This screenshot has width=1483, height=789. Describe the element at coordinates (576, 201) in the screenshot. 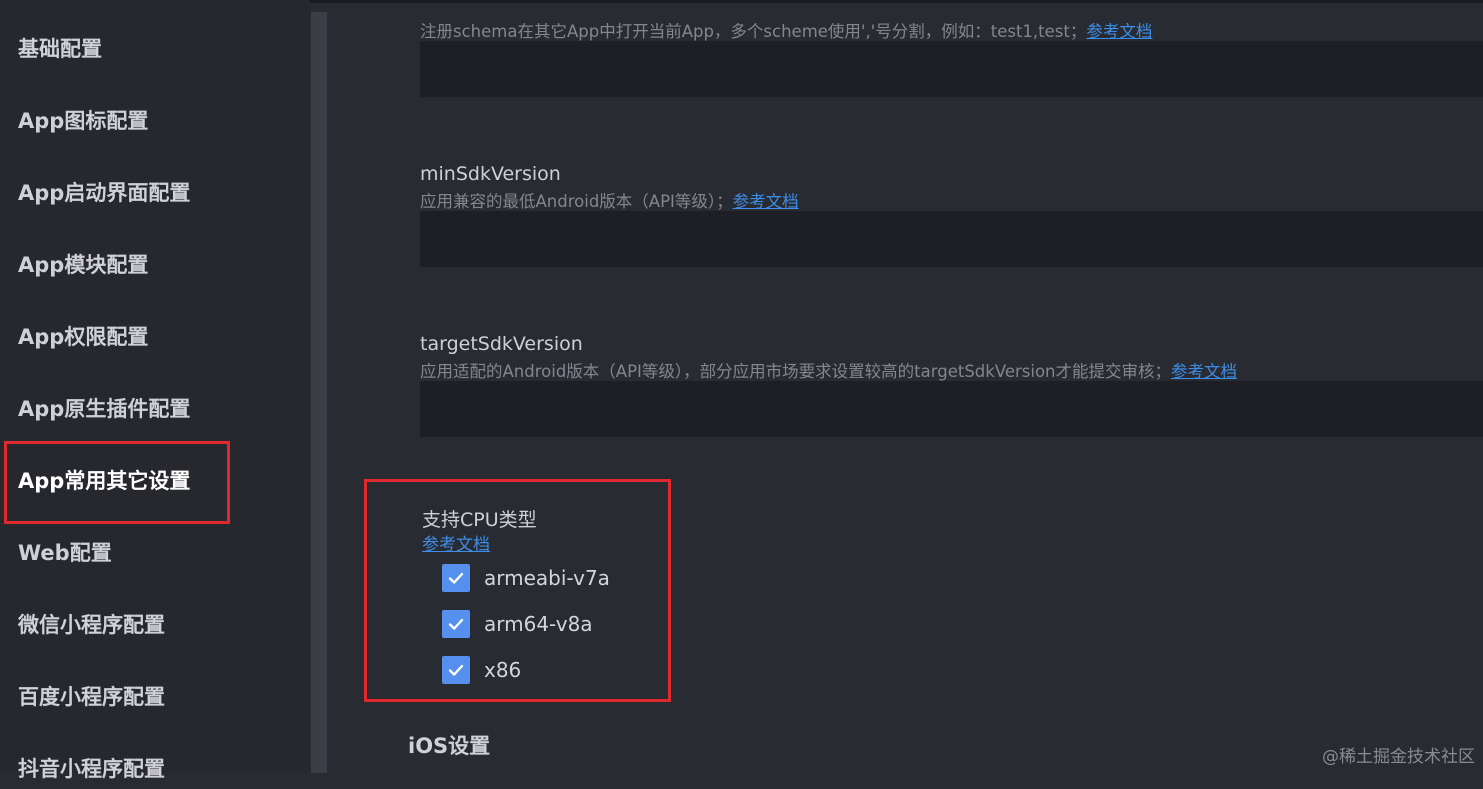

I see `min-sdk-description-text: 应用兼容的最低Android版本（API等级）；` at that location.